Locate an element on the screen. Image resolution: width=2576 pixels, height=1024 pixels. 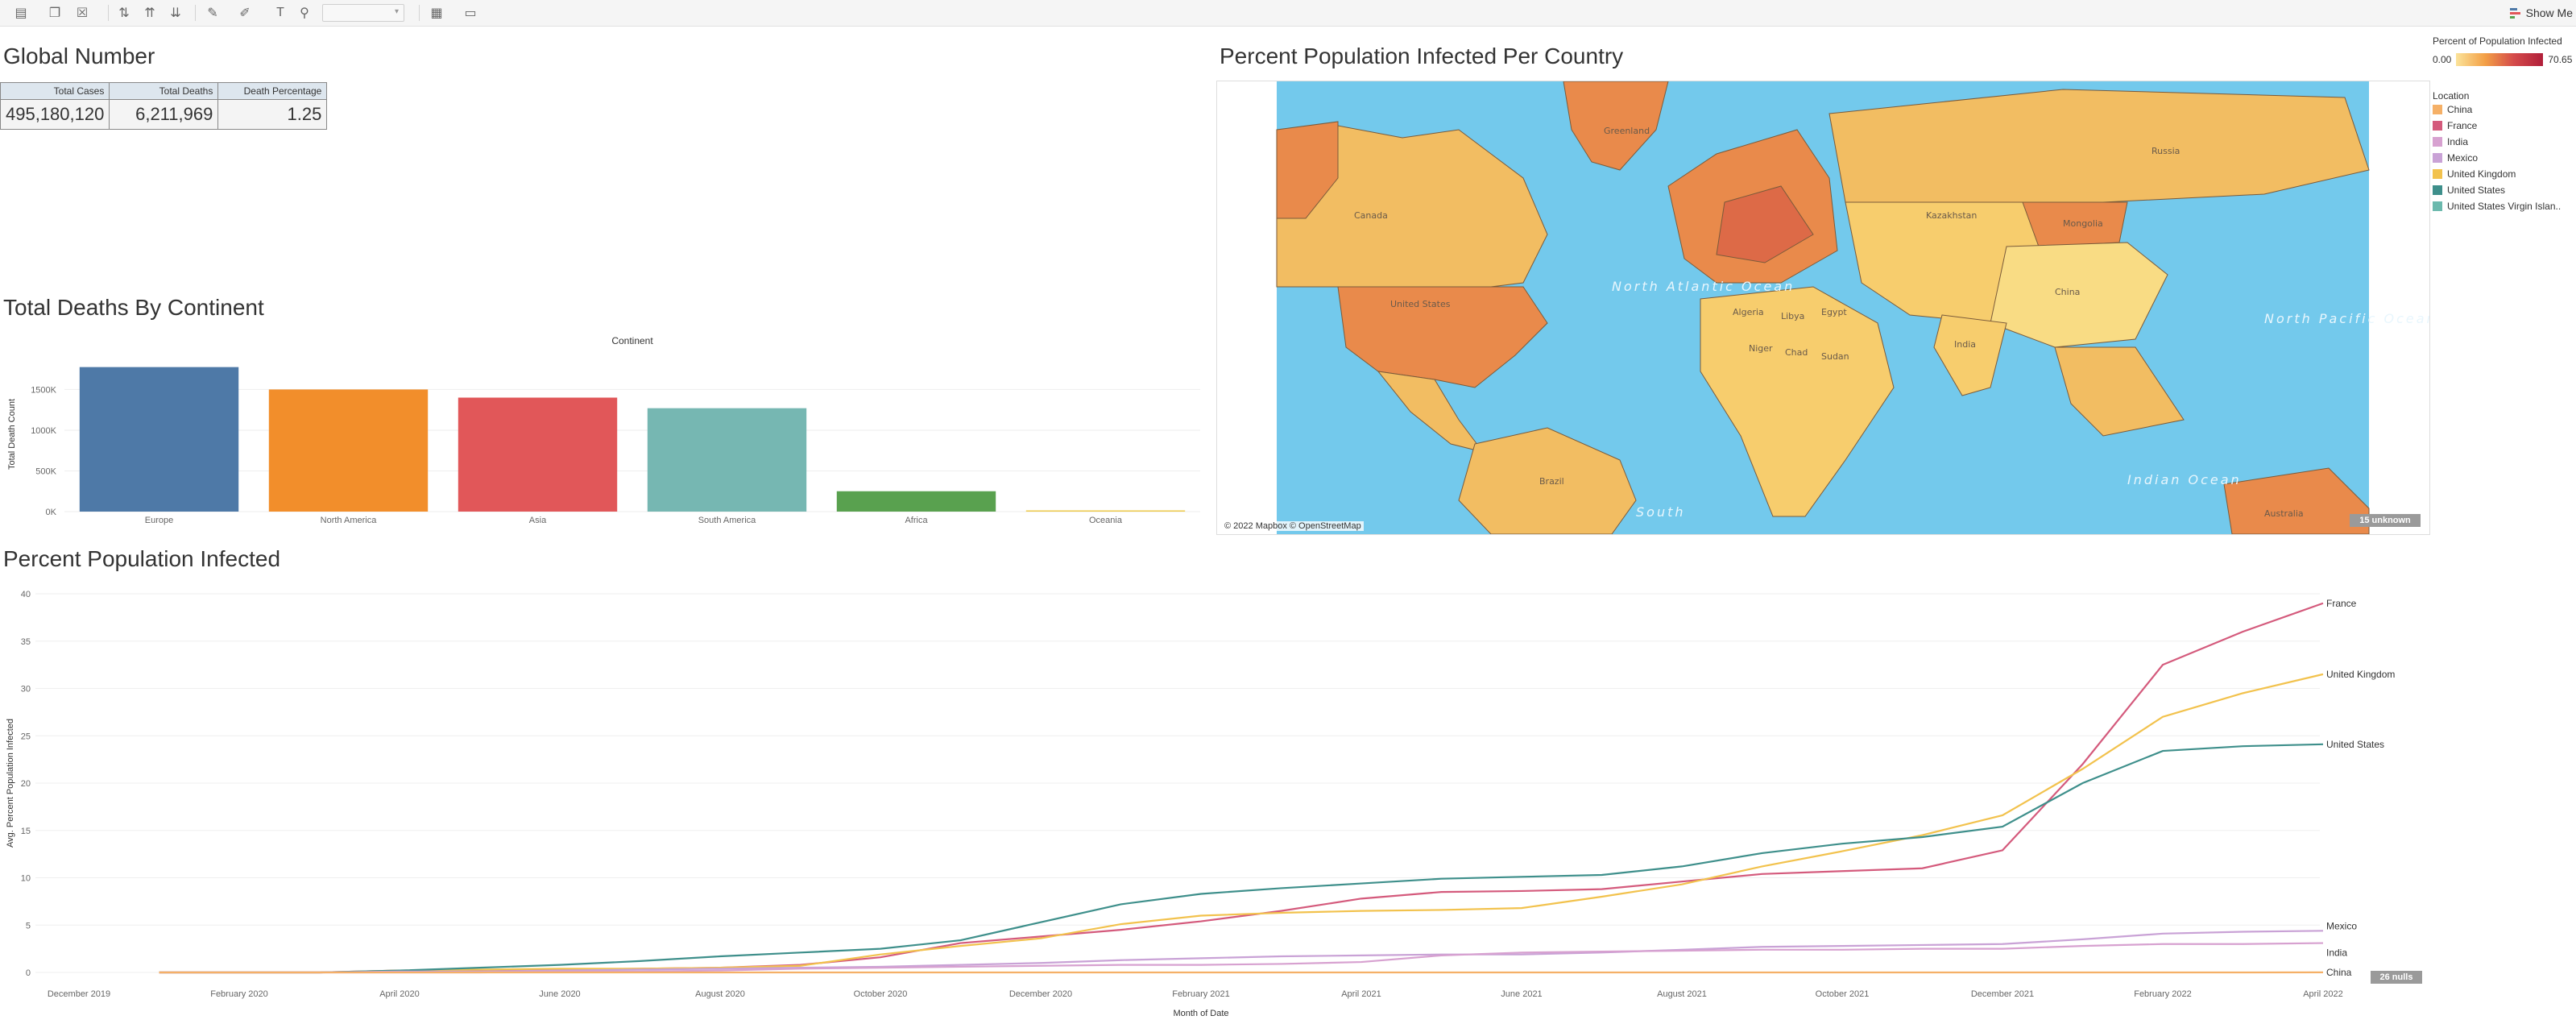
sort-ascending-icon: ⇈ is located at coordinates (149, 13).